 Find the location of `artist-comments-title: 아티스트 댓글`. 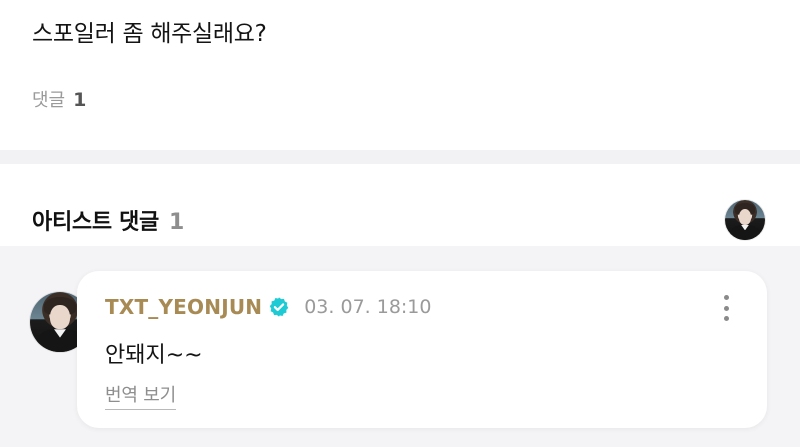

artist-comments-title: 아티스트 댓글 is located at coordinates (95, 222).